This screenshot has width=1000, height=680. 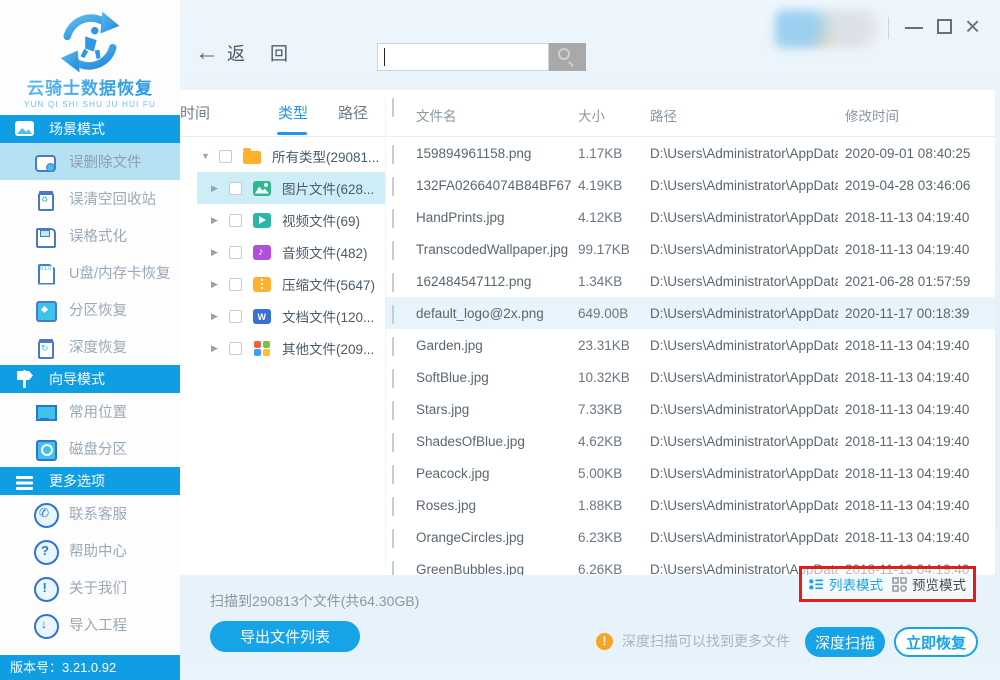 What do you see at coordinates (90, 346) in the screenshot?
I see `sidebar-item: 深度恢复` at bounding box center [90, 346].